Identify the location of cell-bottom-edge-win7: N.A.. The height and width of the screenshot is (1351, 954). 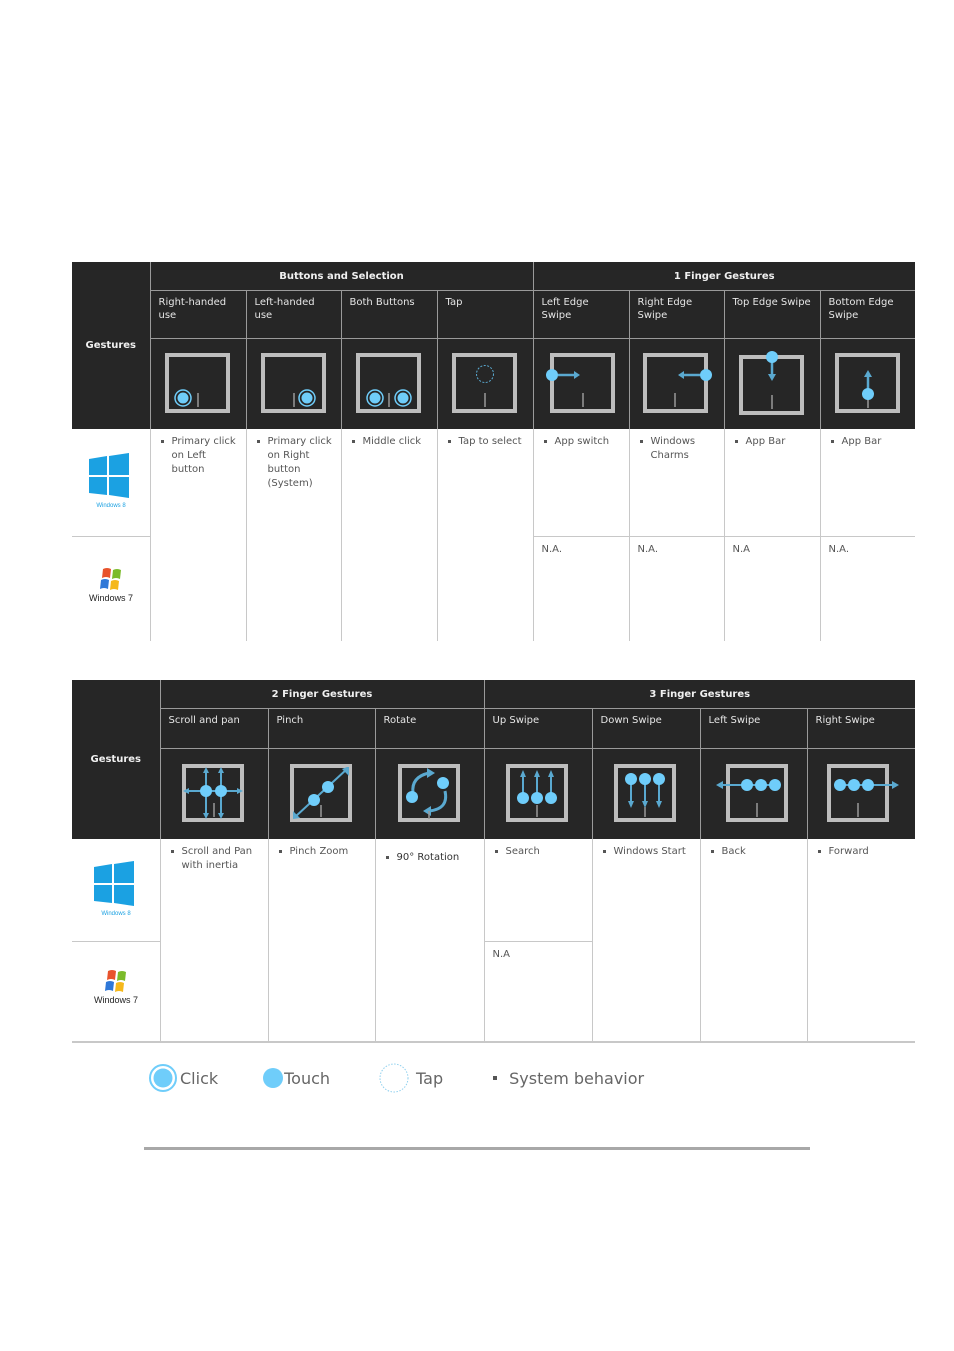
(867, 588).